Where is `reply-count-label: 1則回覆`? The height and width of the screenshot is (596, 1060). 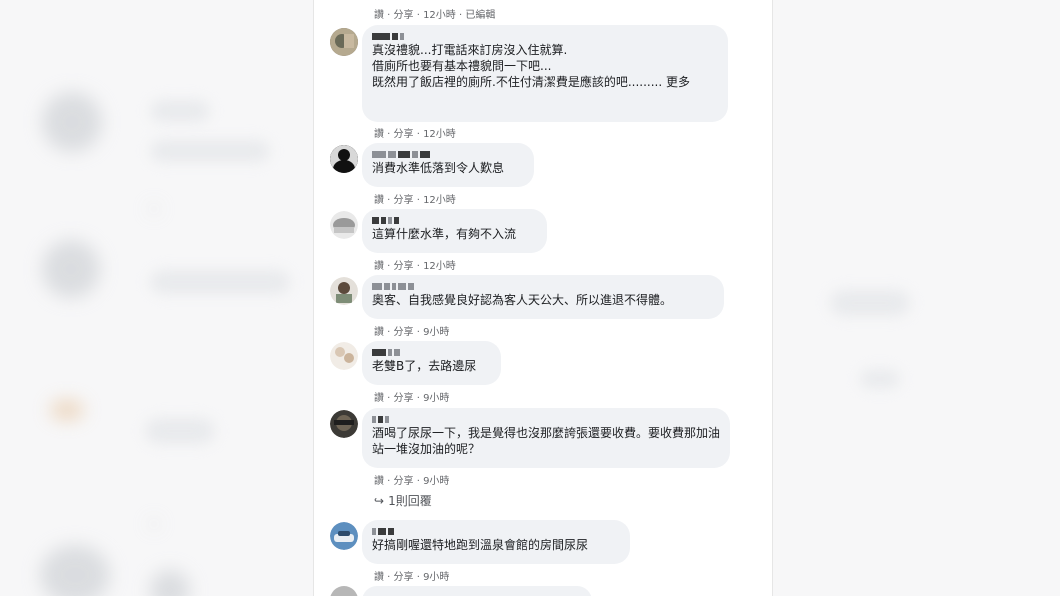
reply-count-label: 1則回覆 is located at coordinates (410, 501).